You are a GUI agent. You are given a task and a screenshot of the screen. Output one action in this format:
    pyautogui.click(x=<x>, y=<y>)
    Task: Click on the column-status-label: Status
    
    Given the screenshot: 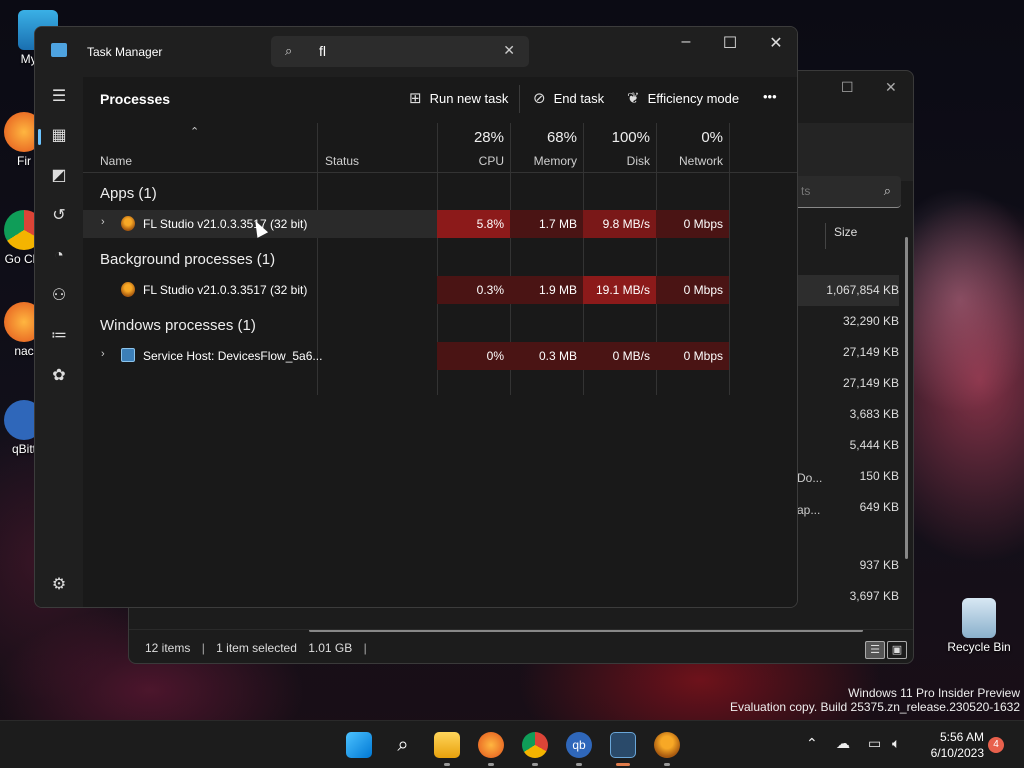 What is the action you would take?
    pyautogui.click(x=342, y=161)
    